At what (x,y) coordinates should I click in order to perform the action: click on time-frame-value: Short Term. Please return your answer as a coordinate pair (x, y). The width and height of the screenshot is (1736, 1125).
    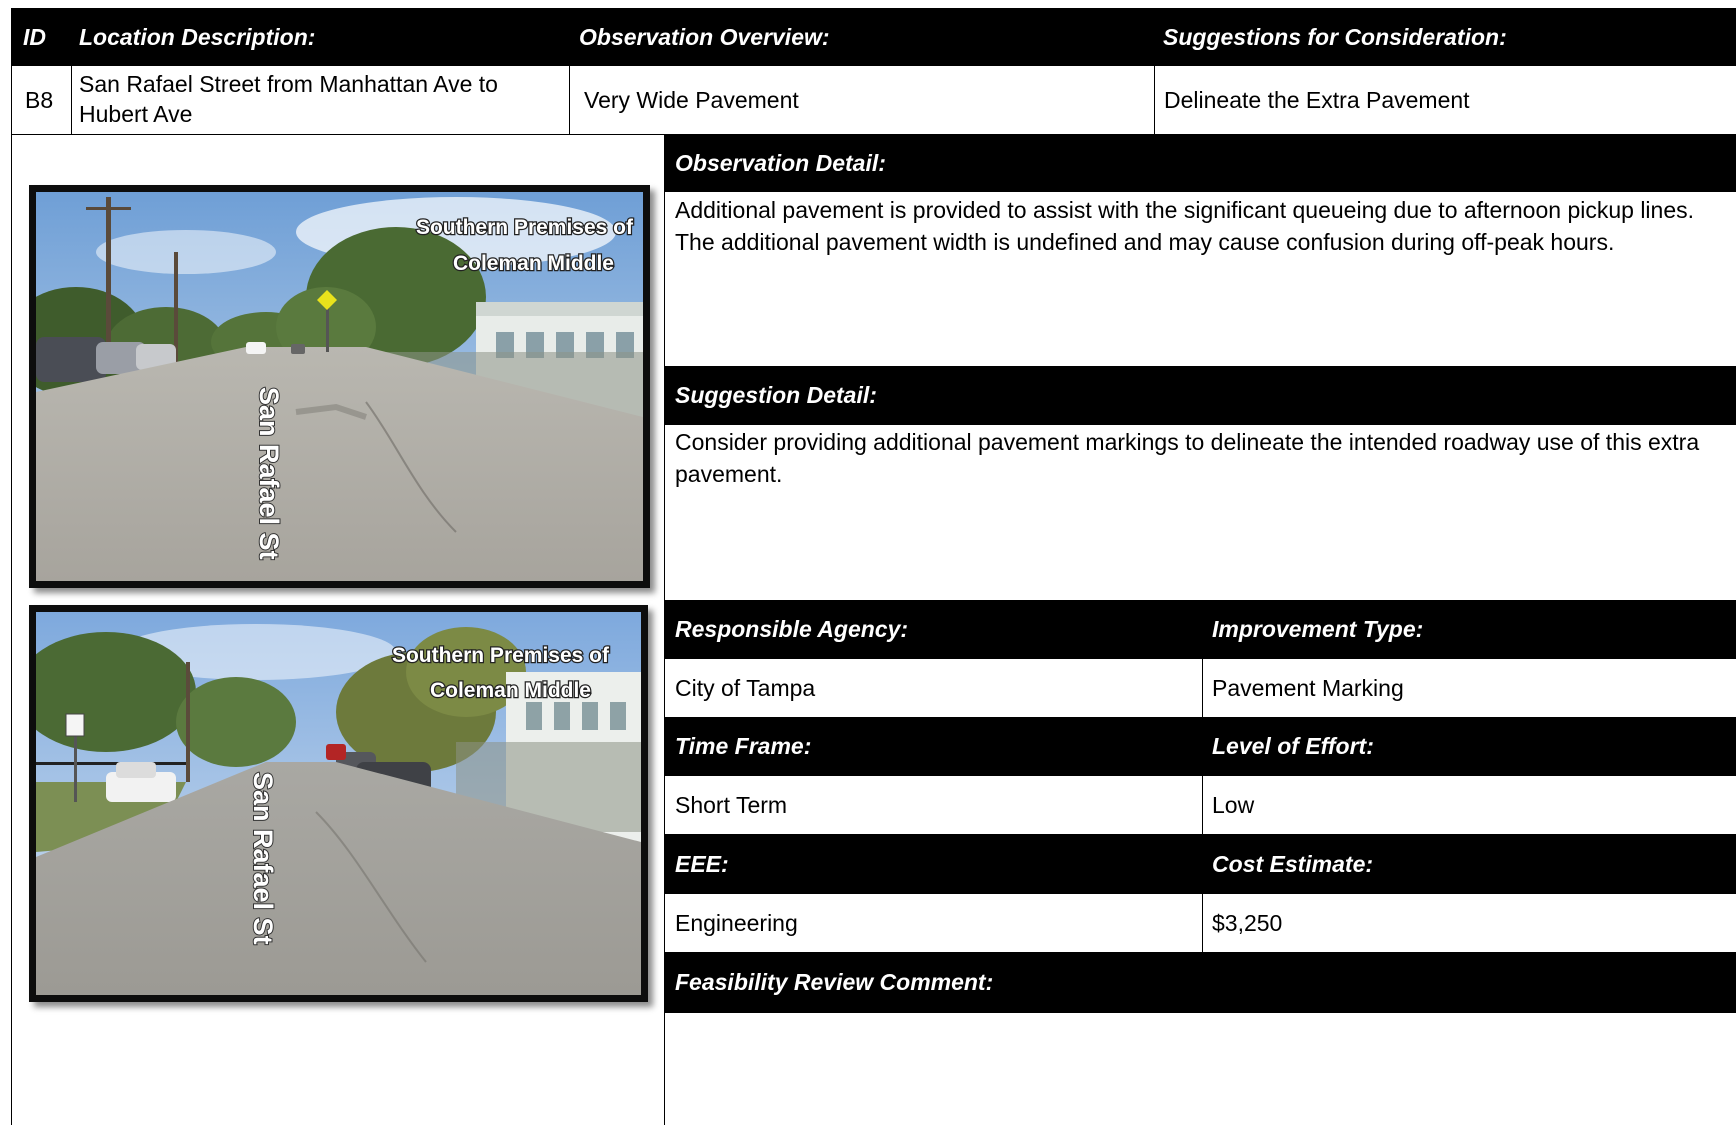
    Looking at the image, I should click on (731, 804).